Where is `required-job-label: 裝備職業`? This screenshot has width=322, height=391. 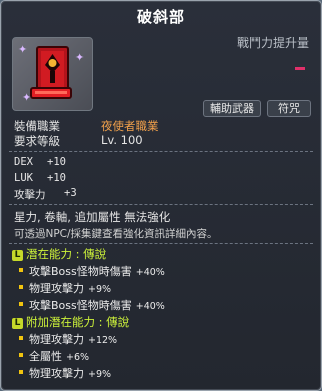
required-job-label: 裝備職業 is located at coordinates (37, 126).